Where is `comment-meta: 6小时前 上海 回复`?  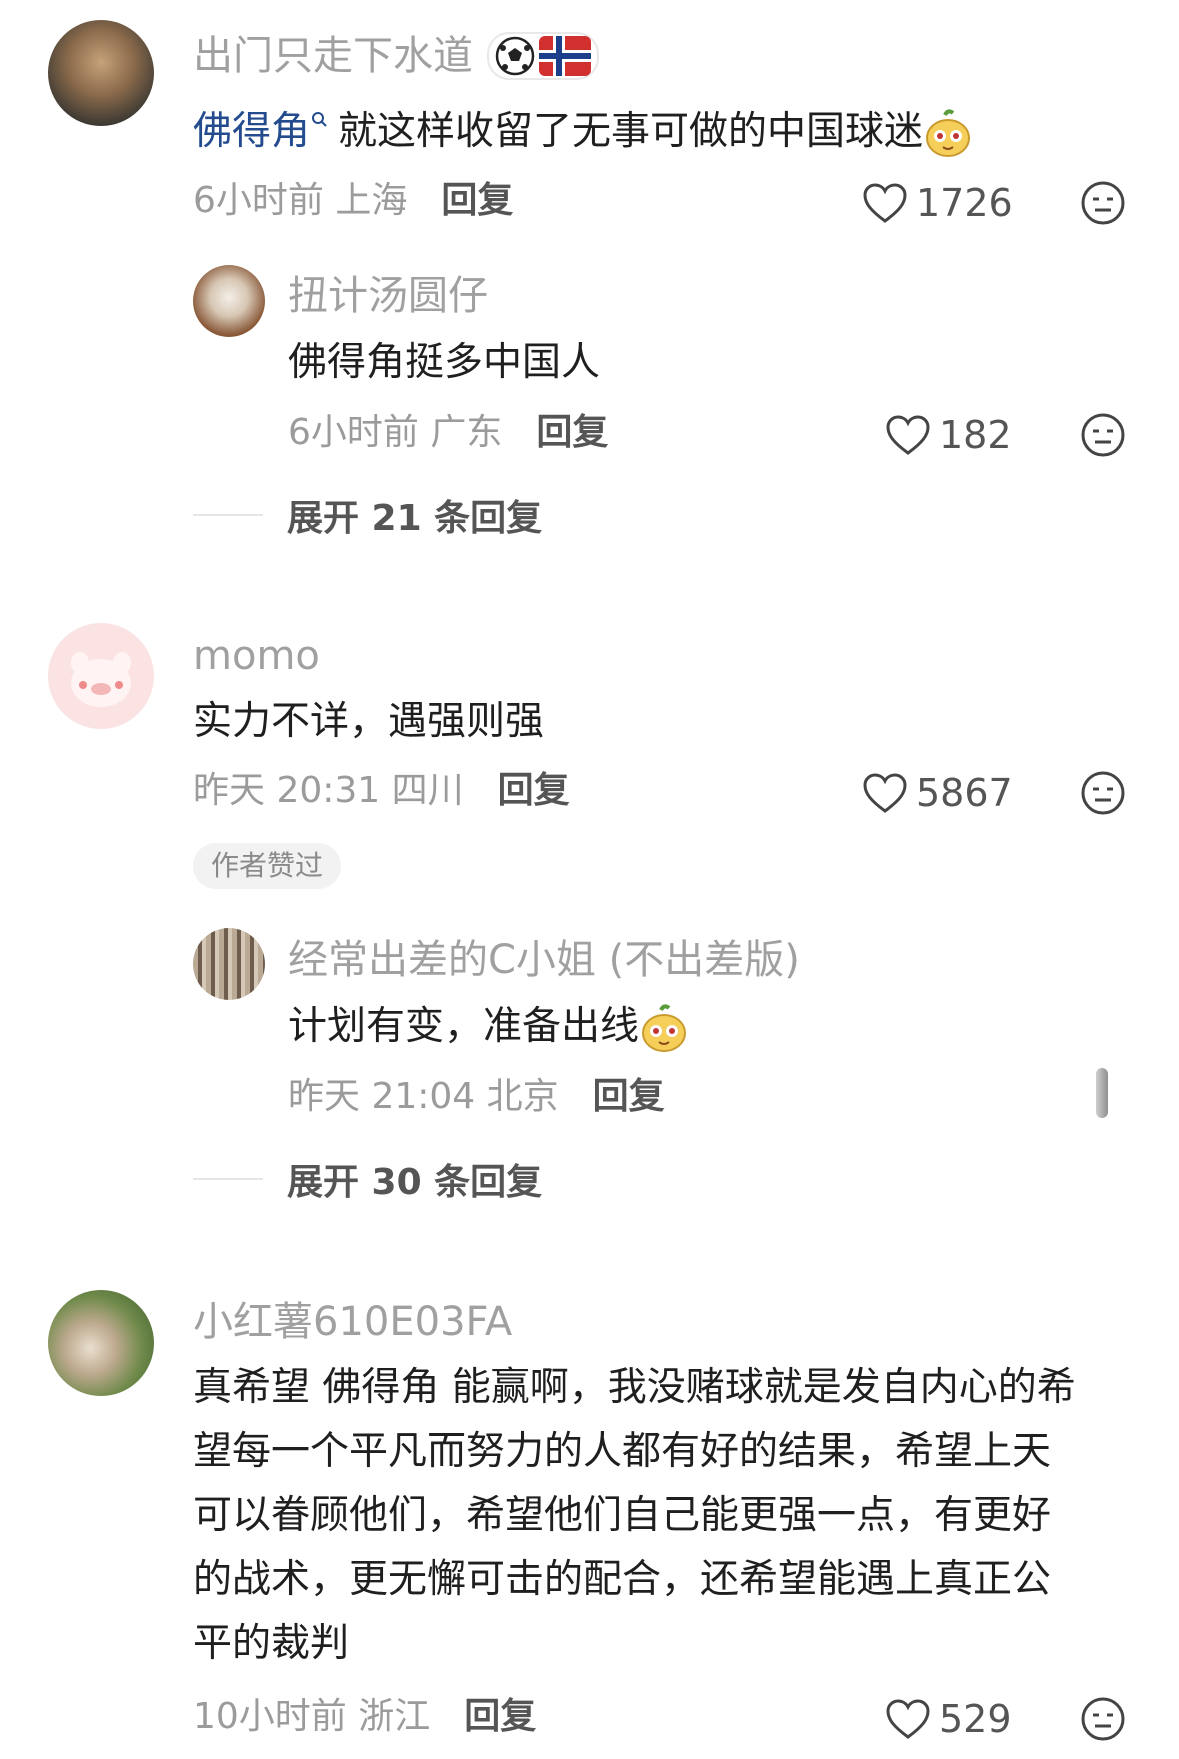
comment-meta: 6小时前 上海 回复 is located at coordinates (353, 201).